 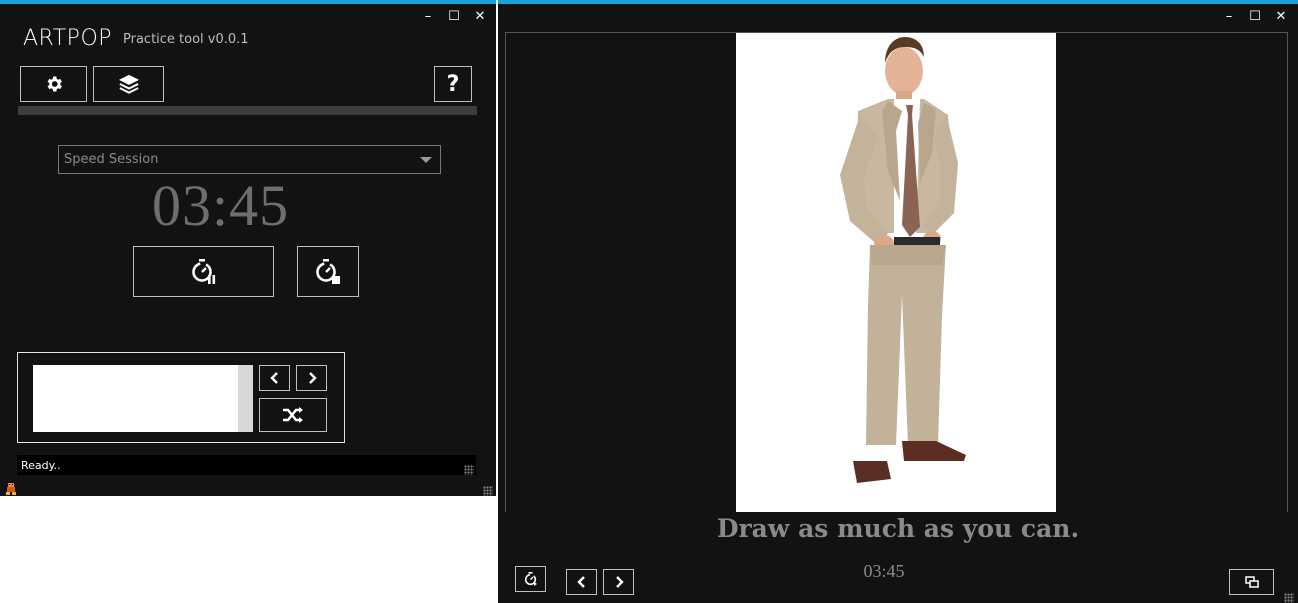 I want to click on gear-icon, so click(x=54, y=84).